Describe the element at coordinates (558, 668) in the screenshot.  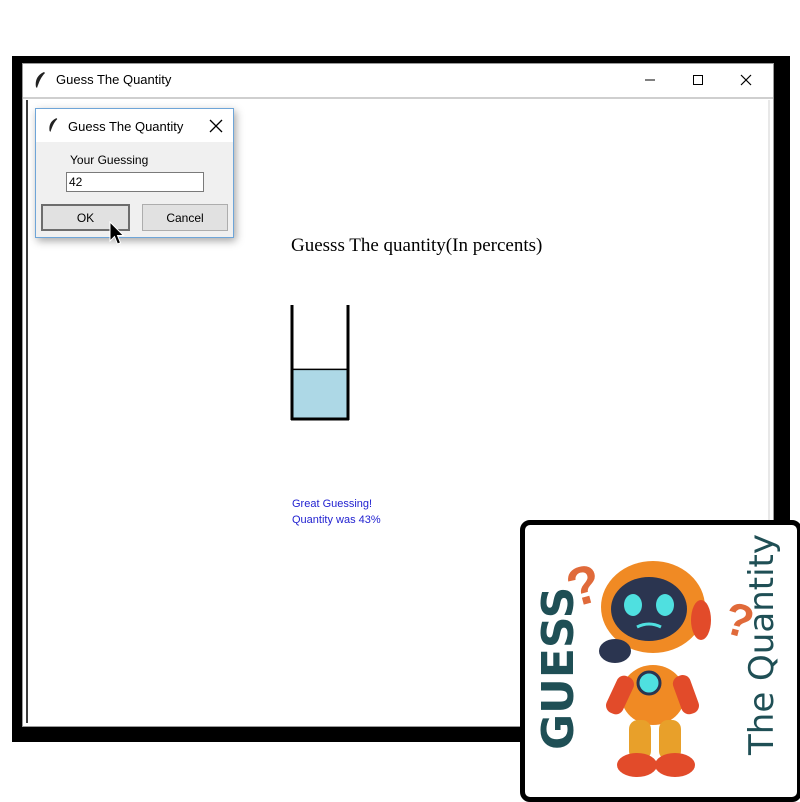
I see `logo-word-guess: GUESS` at that location.